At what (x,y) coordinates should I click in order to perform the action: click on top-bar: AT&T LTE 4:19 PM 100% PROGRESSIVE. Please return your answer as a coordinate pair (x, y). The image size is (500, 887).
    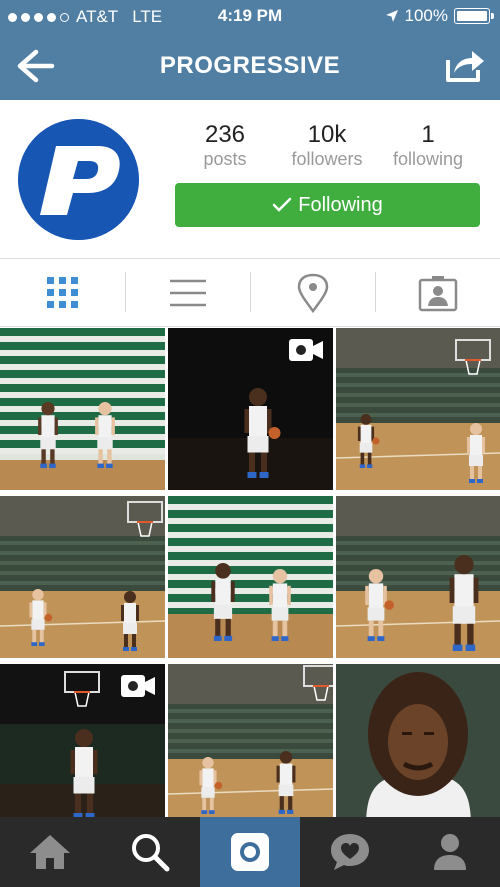
    Looking at the image, I should click on (250, 50).